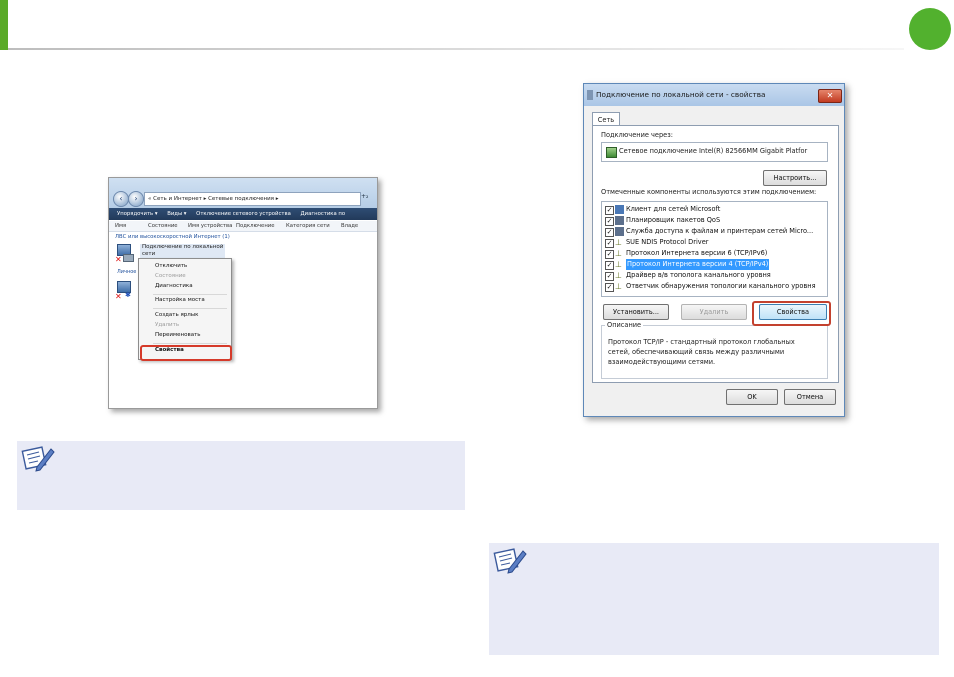  What do you see at coordinates (456, 49) in the screenshot?
I see `header-divider` at bounding box center [456, 49].